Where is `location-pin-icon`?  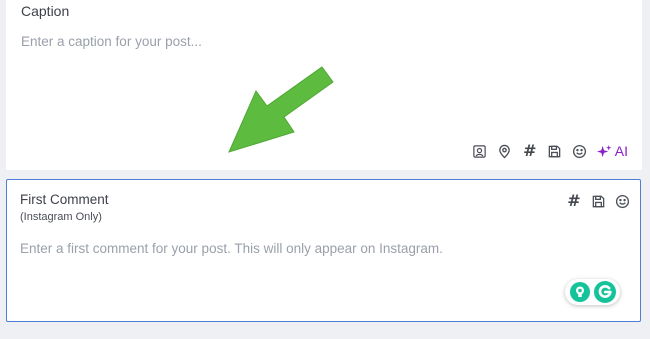 location-pin-icon is located at coordinates (505, 151).